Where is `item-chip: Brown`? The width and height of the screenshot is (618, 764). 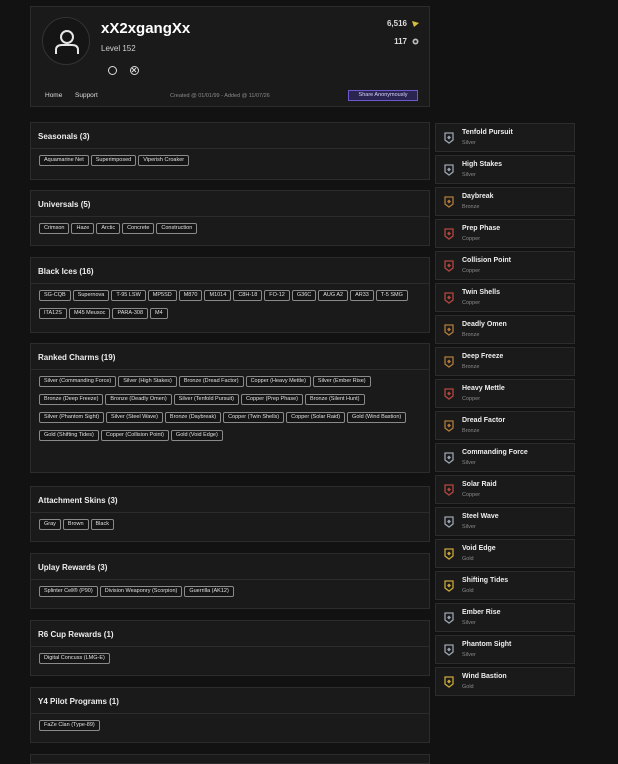 item-chip: Brown is located at coordinates (75, 524).